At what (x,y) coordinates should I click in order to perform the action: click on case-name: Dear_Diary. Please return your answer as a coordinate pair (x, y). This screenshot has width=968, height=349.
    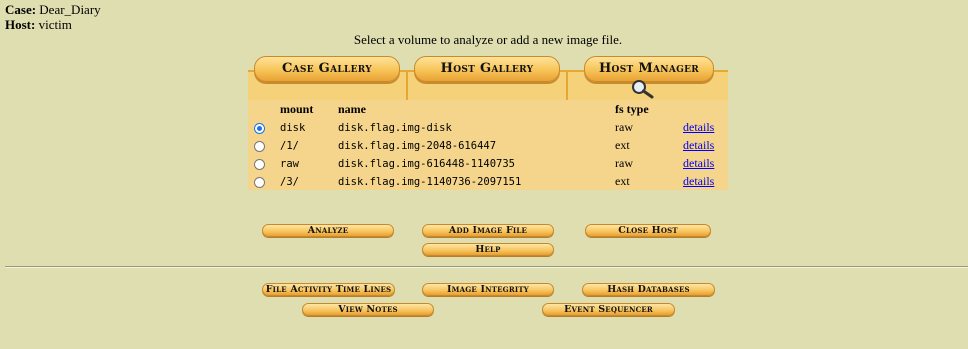
    Looking at the image, I should click on (70, 9).